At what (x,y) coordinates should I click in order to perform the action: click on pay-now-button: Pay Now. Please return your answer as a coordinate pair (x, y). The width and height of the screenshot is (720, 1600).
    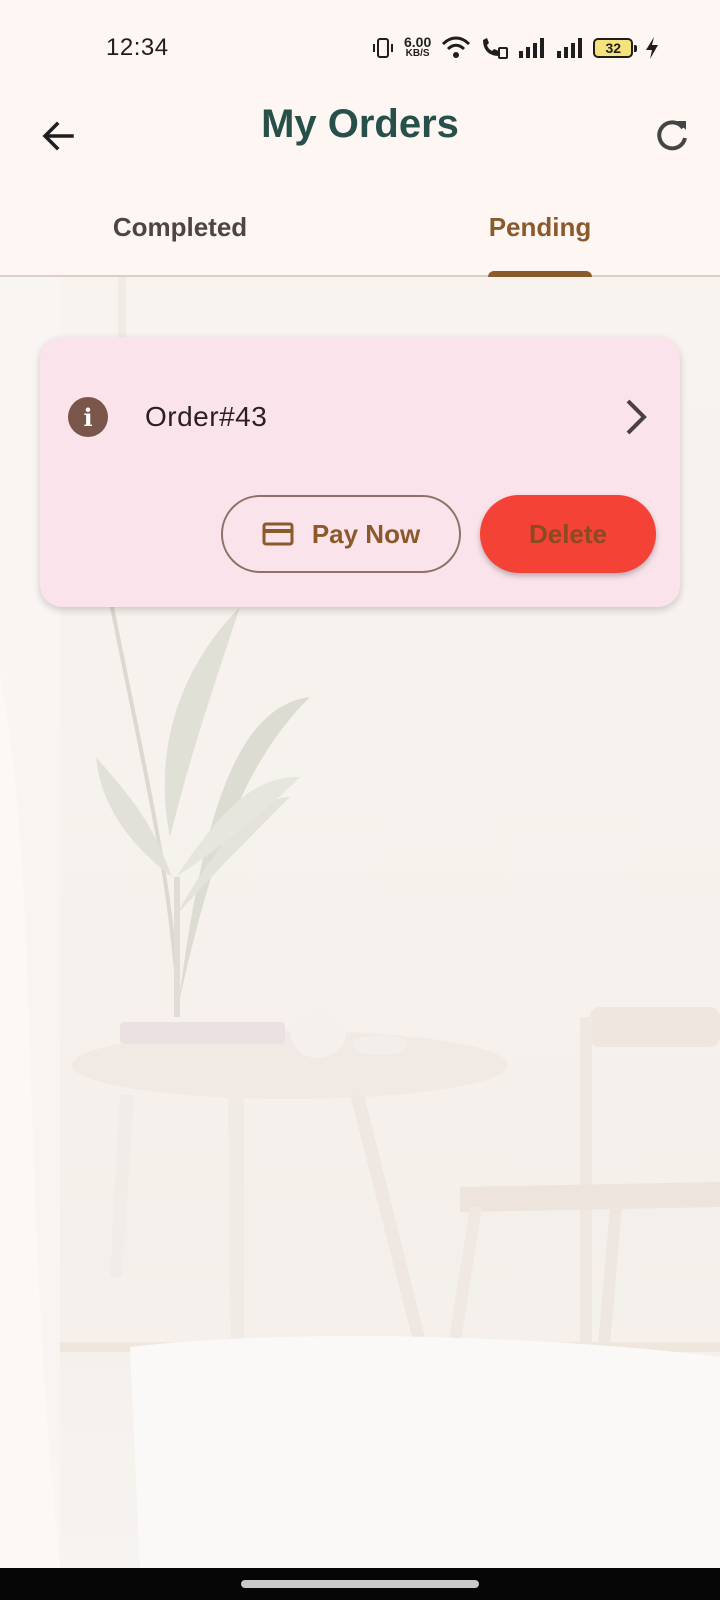
    Looking at the image, I should click on (341, 534).